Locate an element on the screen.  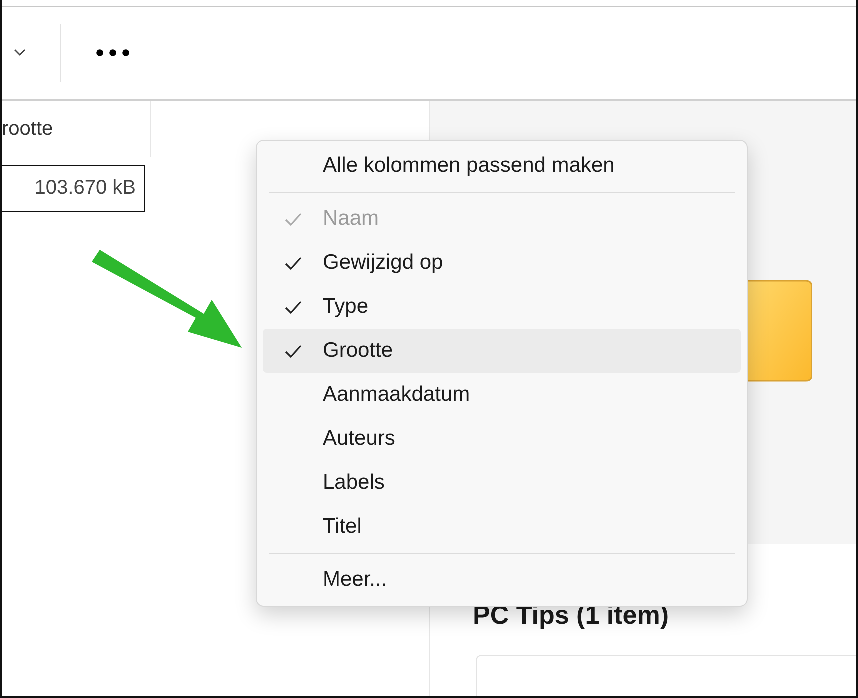
menu-item: Auteurs is located at coordinates (502, 439).